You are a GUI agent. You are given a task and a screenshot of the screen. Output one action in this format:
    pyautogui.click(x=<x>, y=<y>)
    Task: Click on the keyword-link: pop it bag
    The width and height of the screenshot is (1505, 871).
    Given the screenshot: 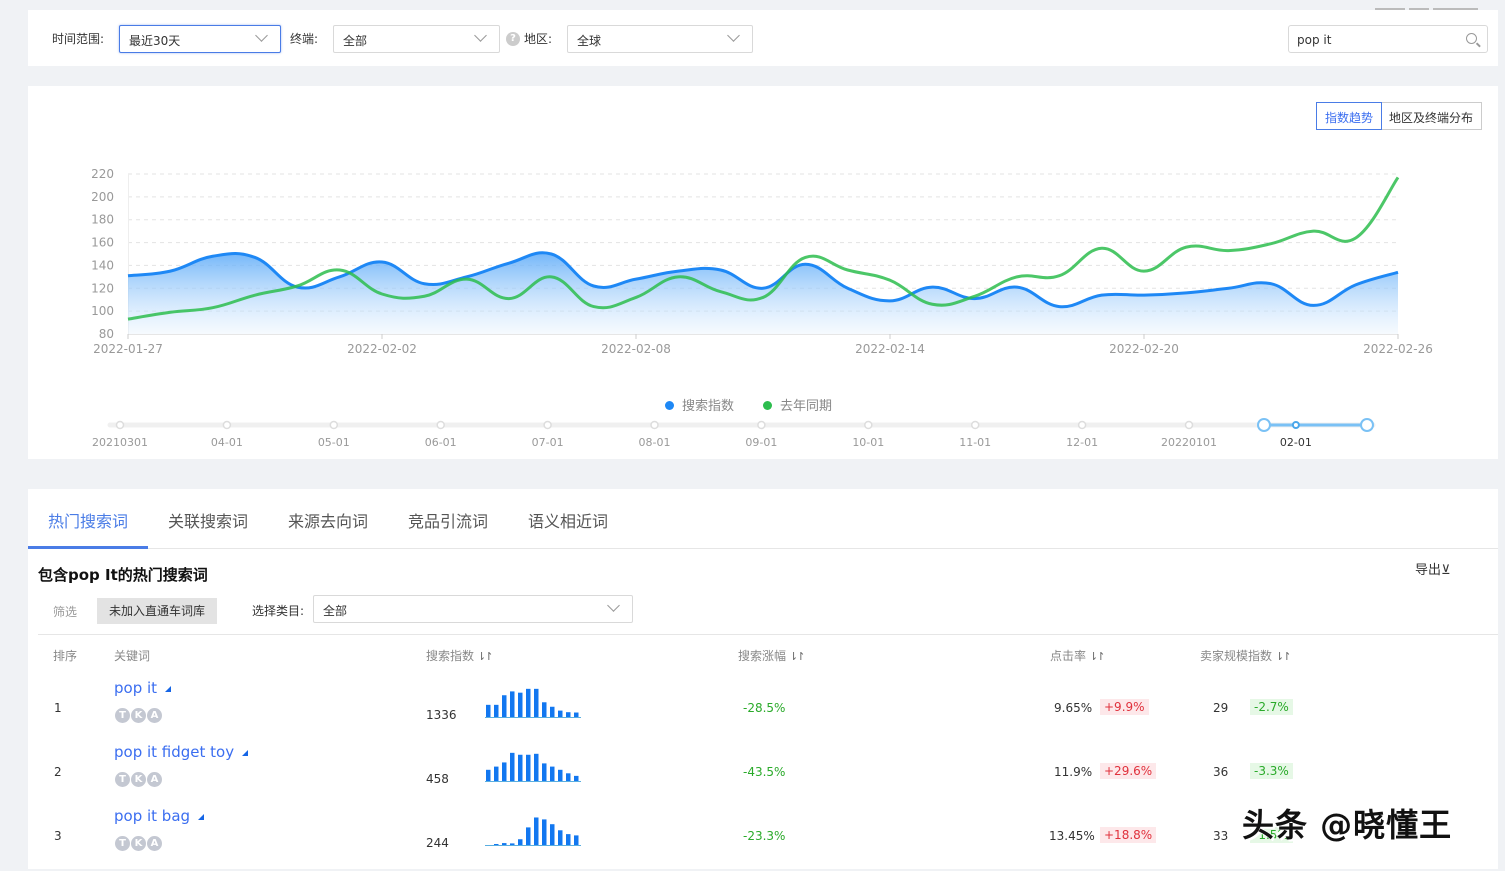 What is the action you would take?
    pyautogui.click(x=159, y=816)
    